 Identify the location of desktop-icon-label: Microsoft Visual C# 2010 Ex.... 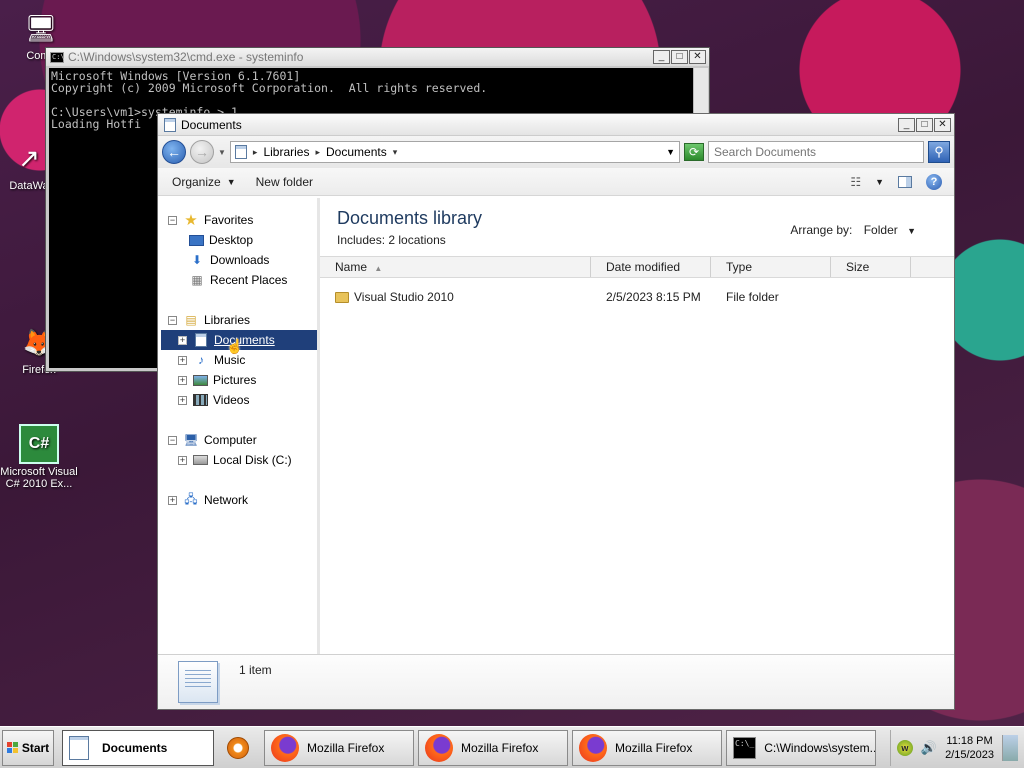
(39, 478).